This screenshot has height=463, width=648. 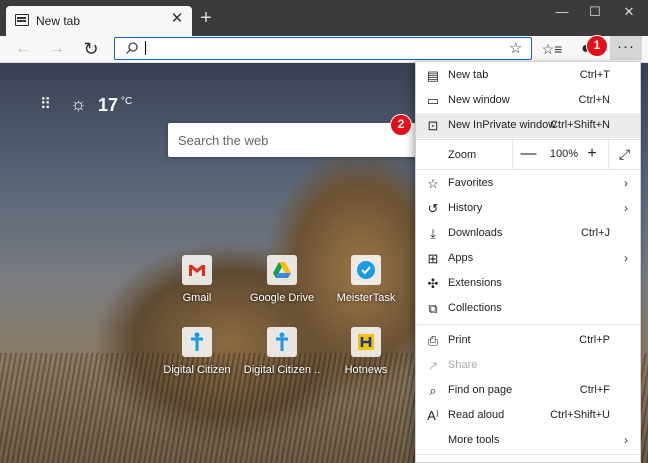 What do you see at coordinates (595, 233) in the screenshot?
I see `menu-item-shortcut: Ctrl+J` at bounding box center [595, 233].